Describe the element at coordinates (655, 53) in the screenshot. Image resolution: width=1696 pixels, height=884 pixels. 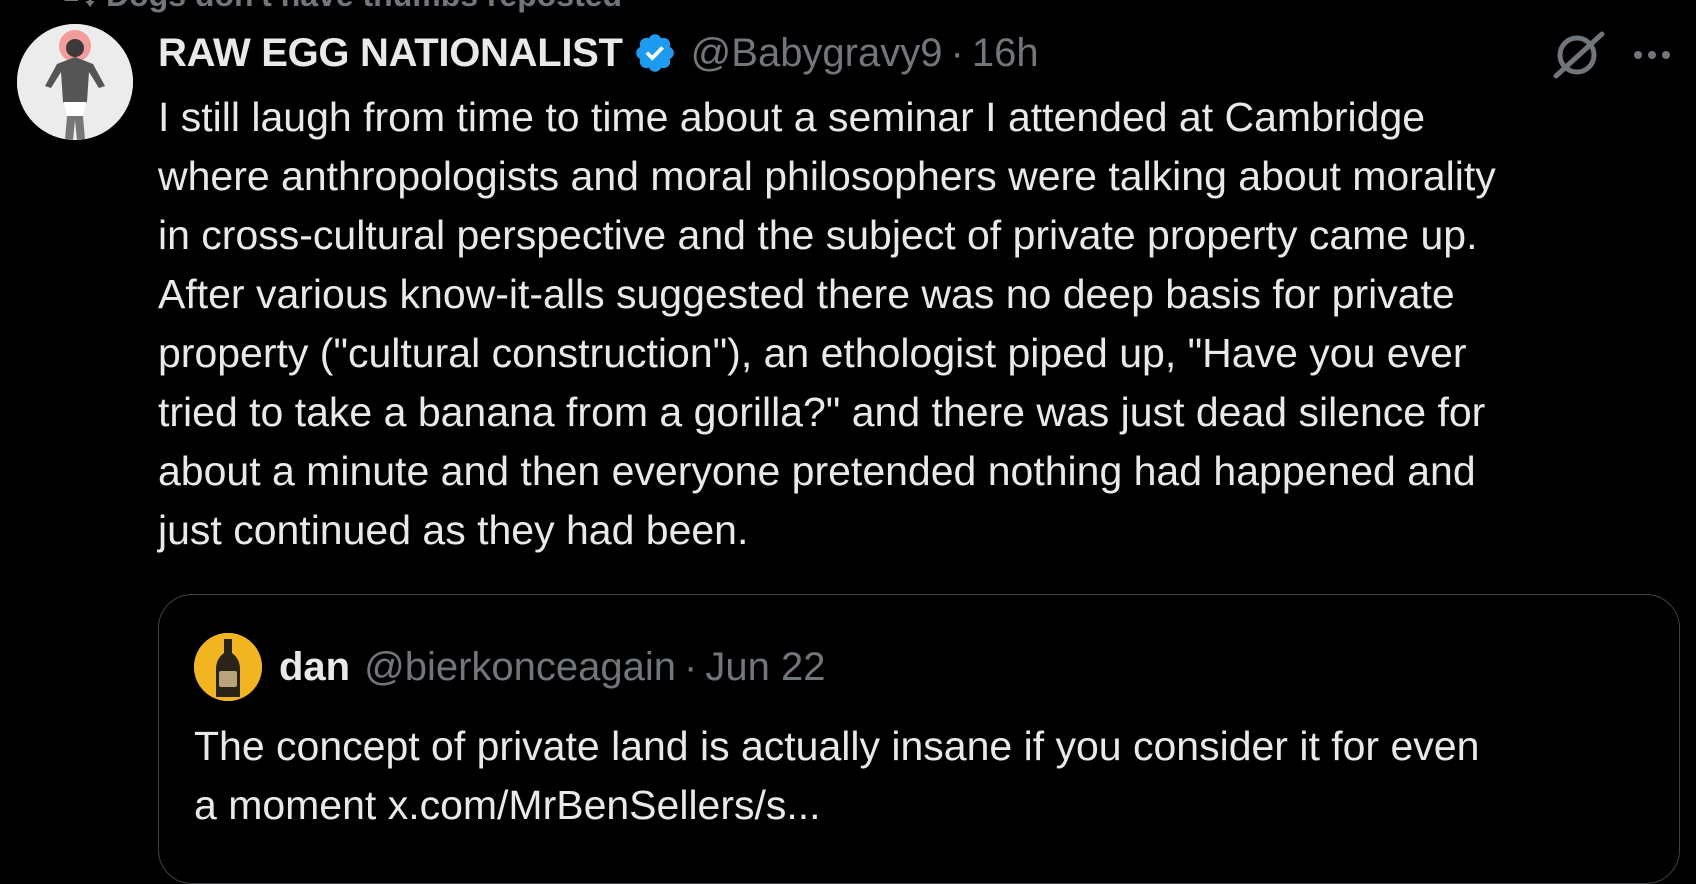
I see `verified-badge-icon` at that location.